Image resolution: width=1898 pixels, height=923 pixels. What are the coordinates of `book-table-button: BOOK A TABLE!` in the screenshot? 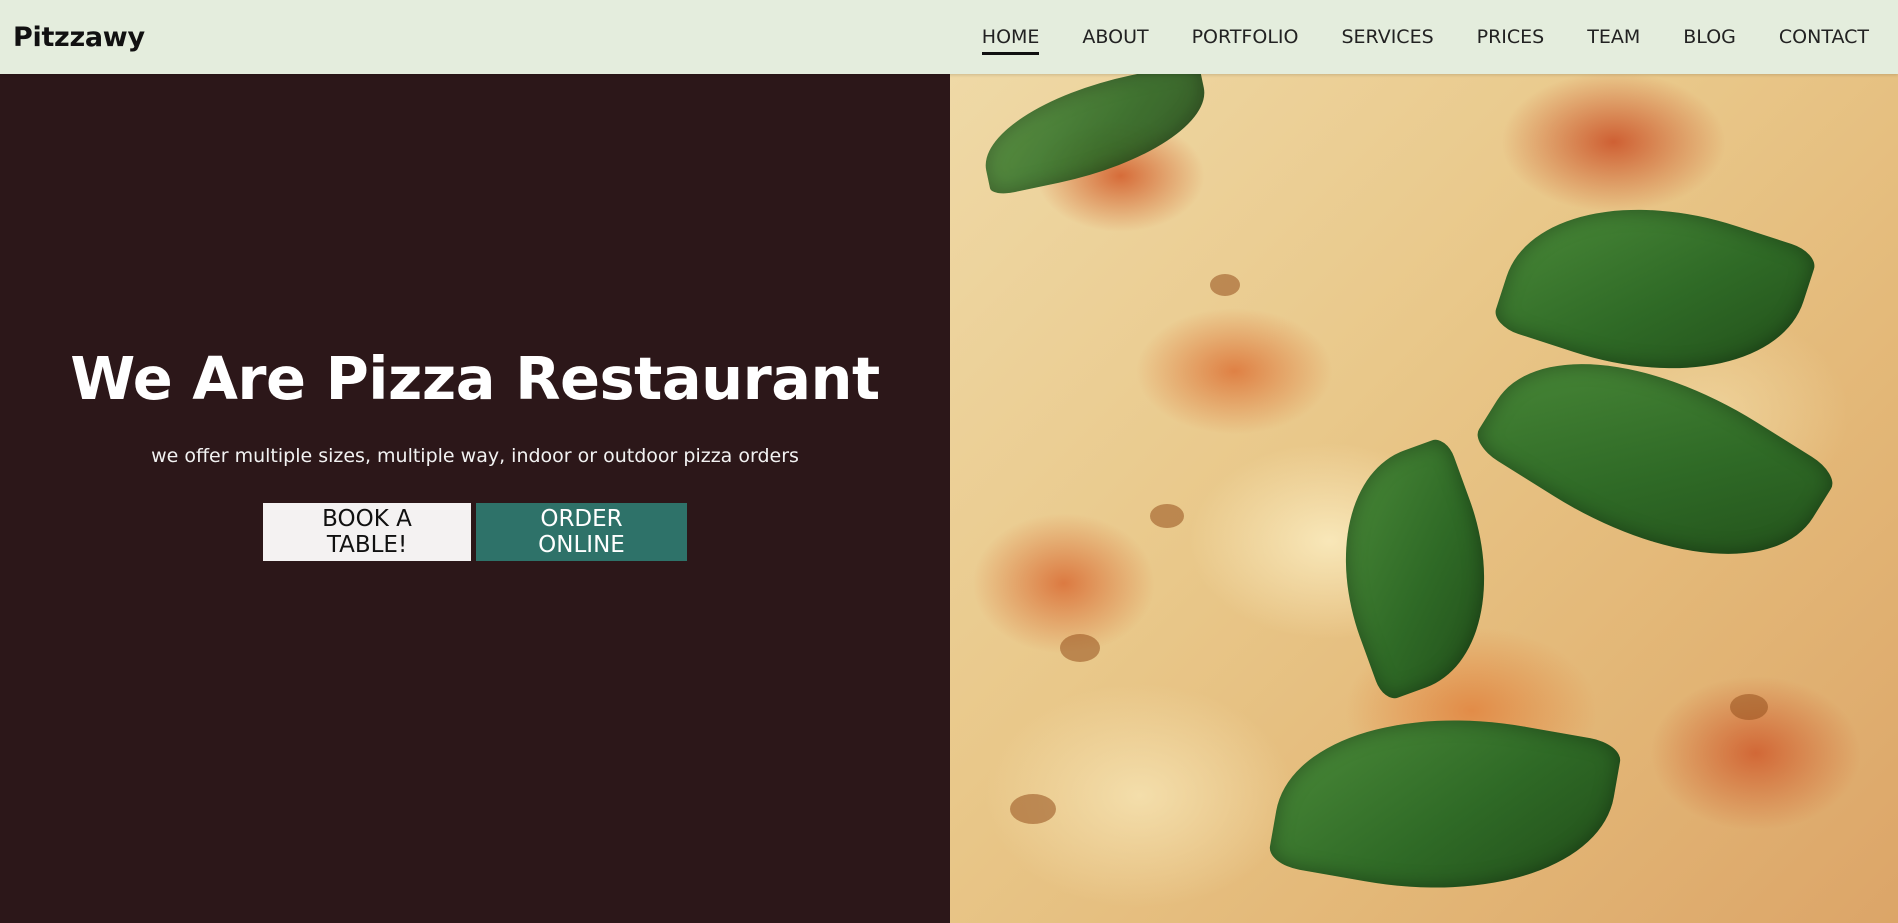 It's located at (367, 532).